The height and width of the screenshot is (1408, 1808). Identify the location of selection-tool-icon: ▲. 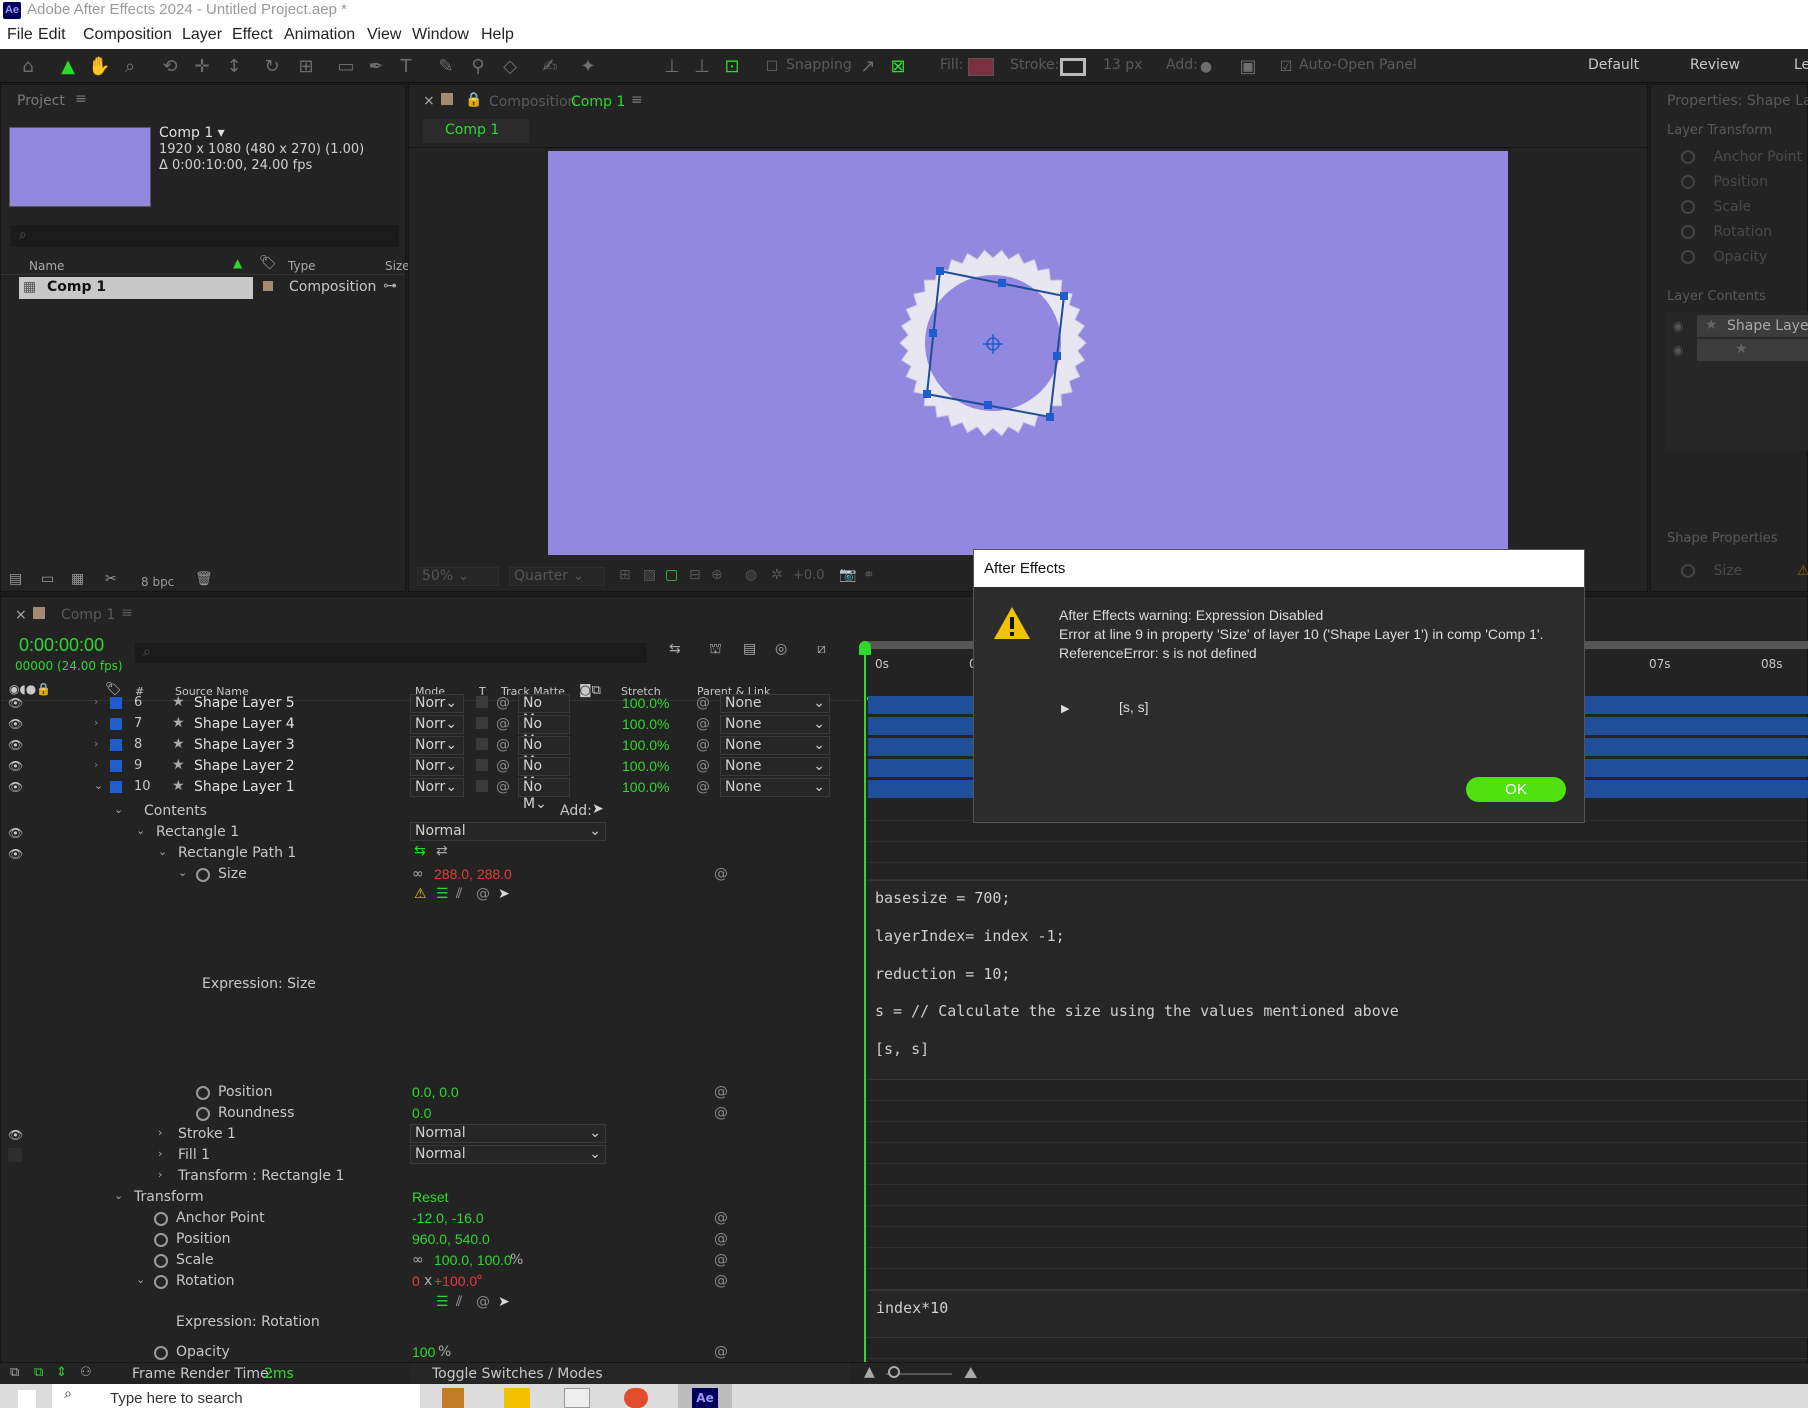
(68, 67).